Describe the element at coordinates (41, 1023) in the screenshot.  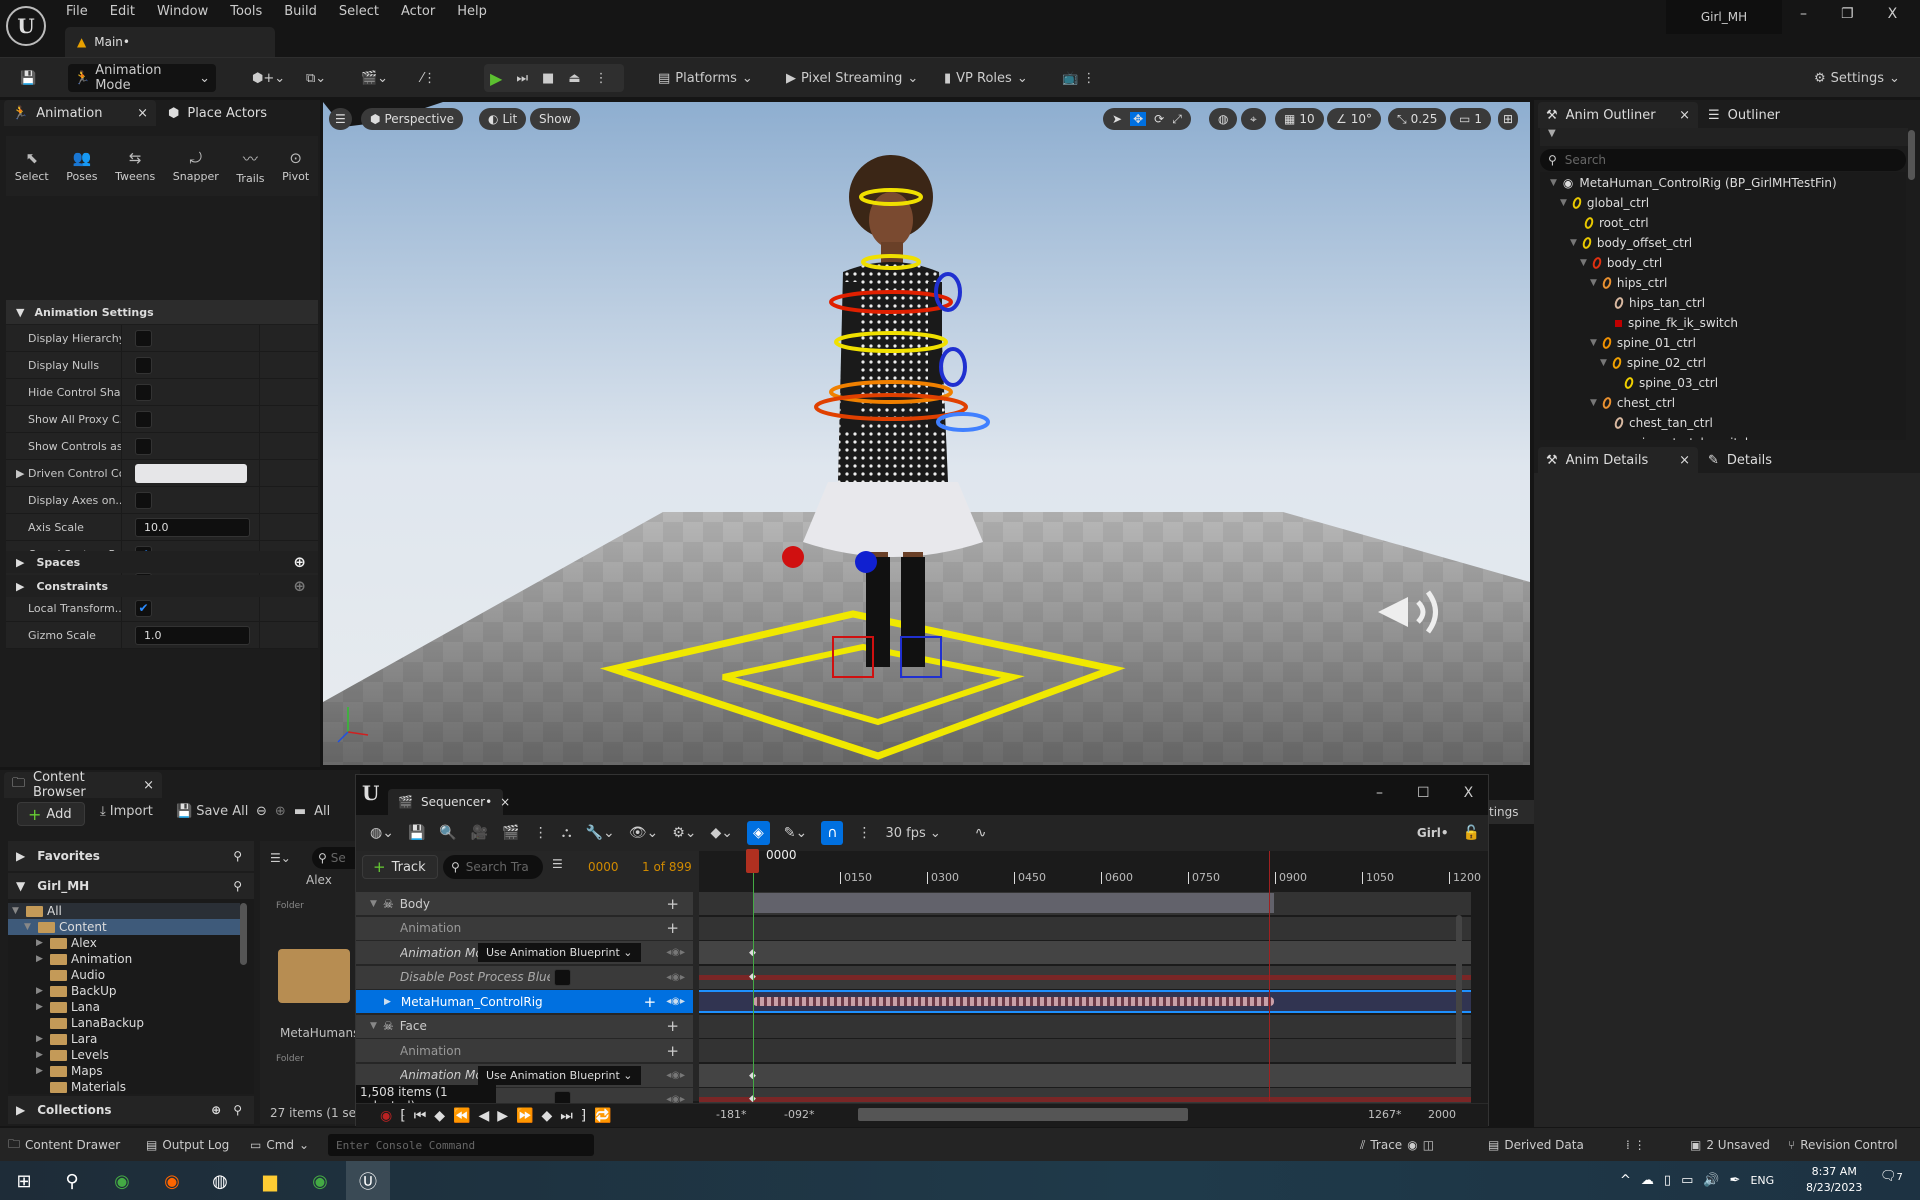
I see `expand-arrow-icon` at that location.